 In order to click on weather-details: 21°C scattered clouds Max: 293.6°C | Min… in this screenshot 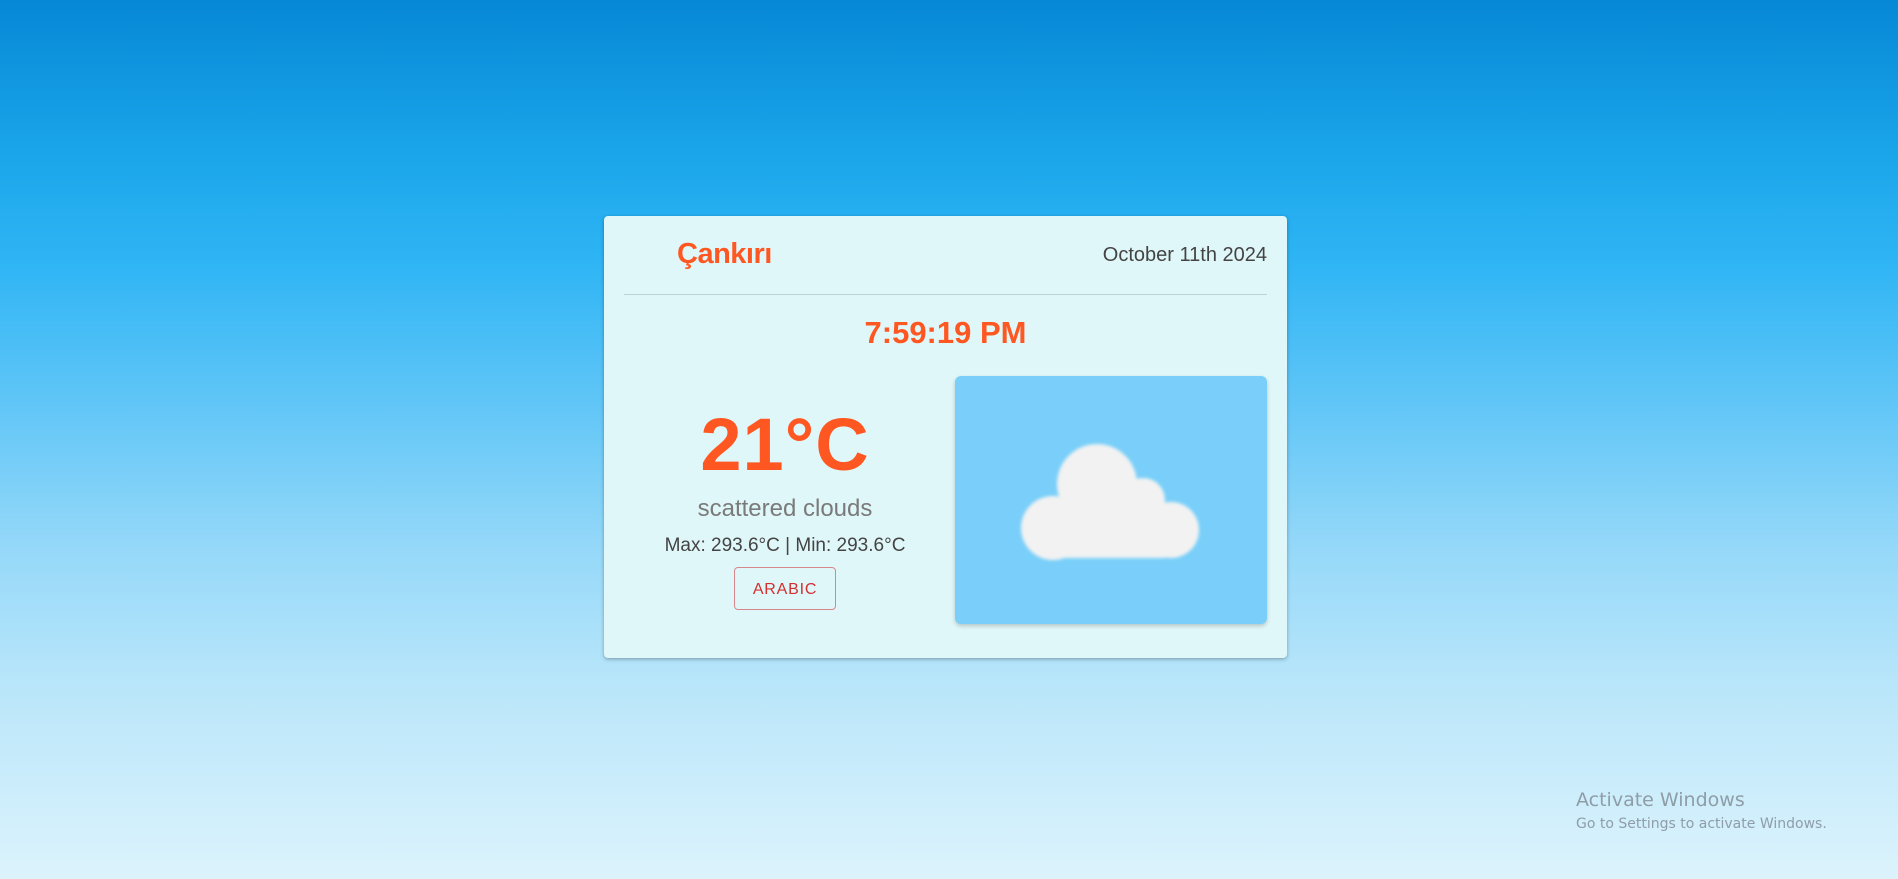, I will do `click(785, 505)`.